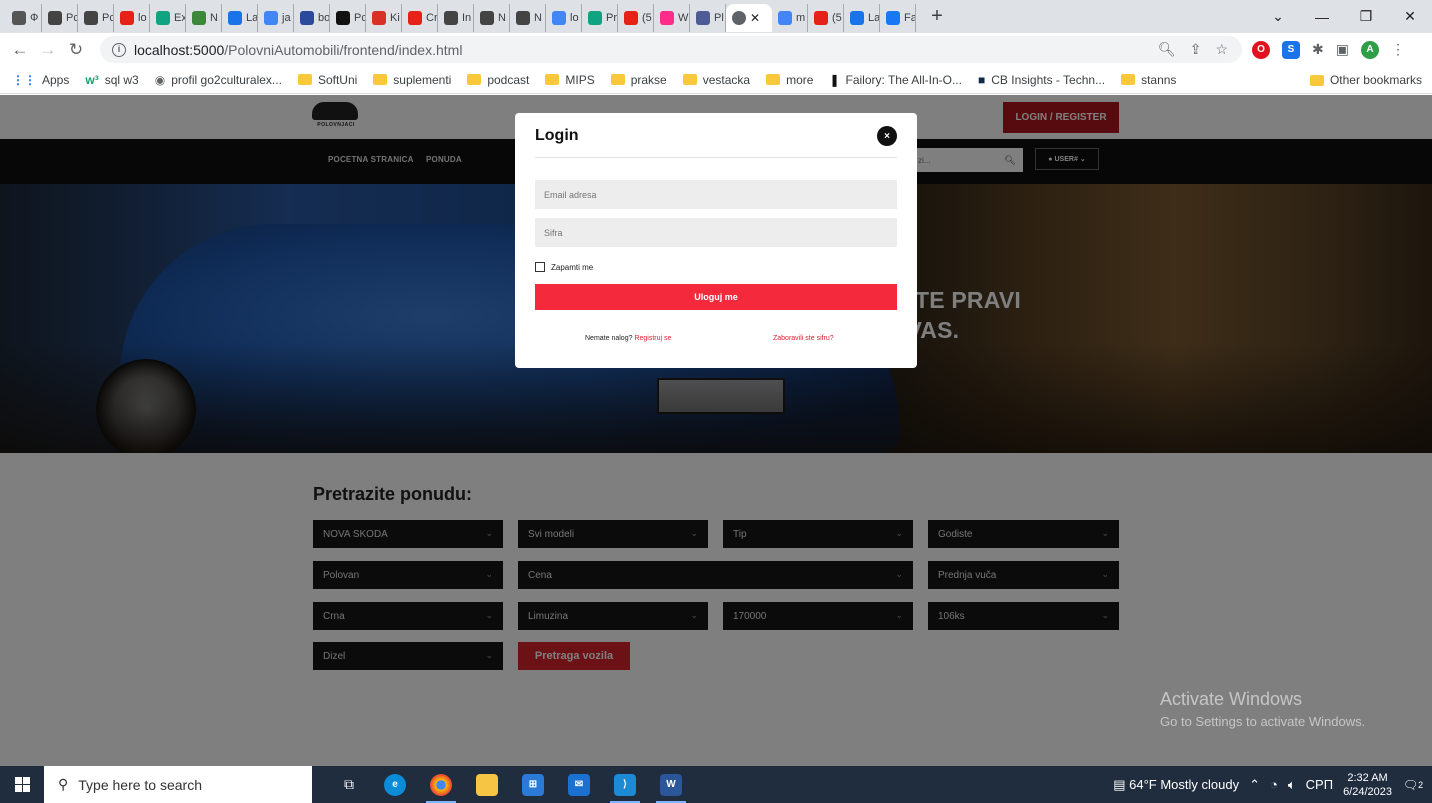 This screenshot has height=803, width=1432. I want to click on start-button, so click(22, 784).